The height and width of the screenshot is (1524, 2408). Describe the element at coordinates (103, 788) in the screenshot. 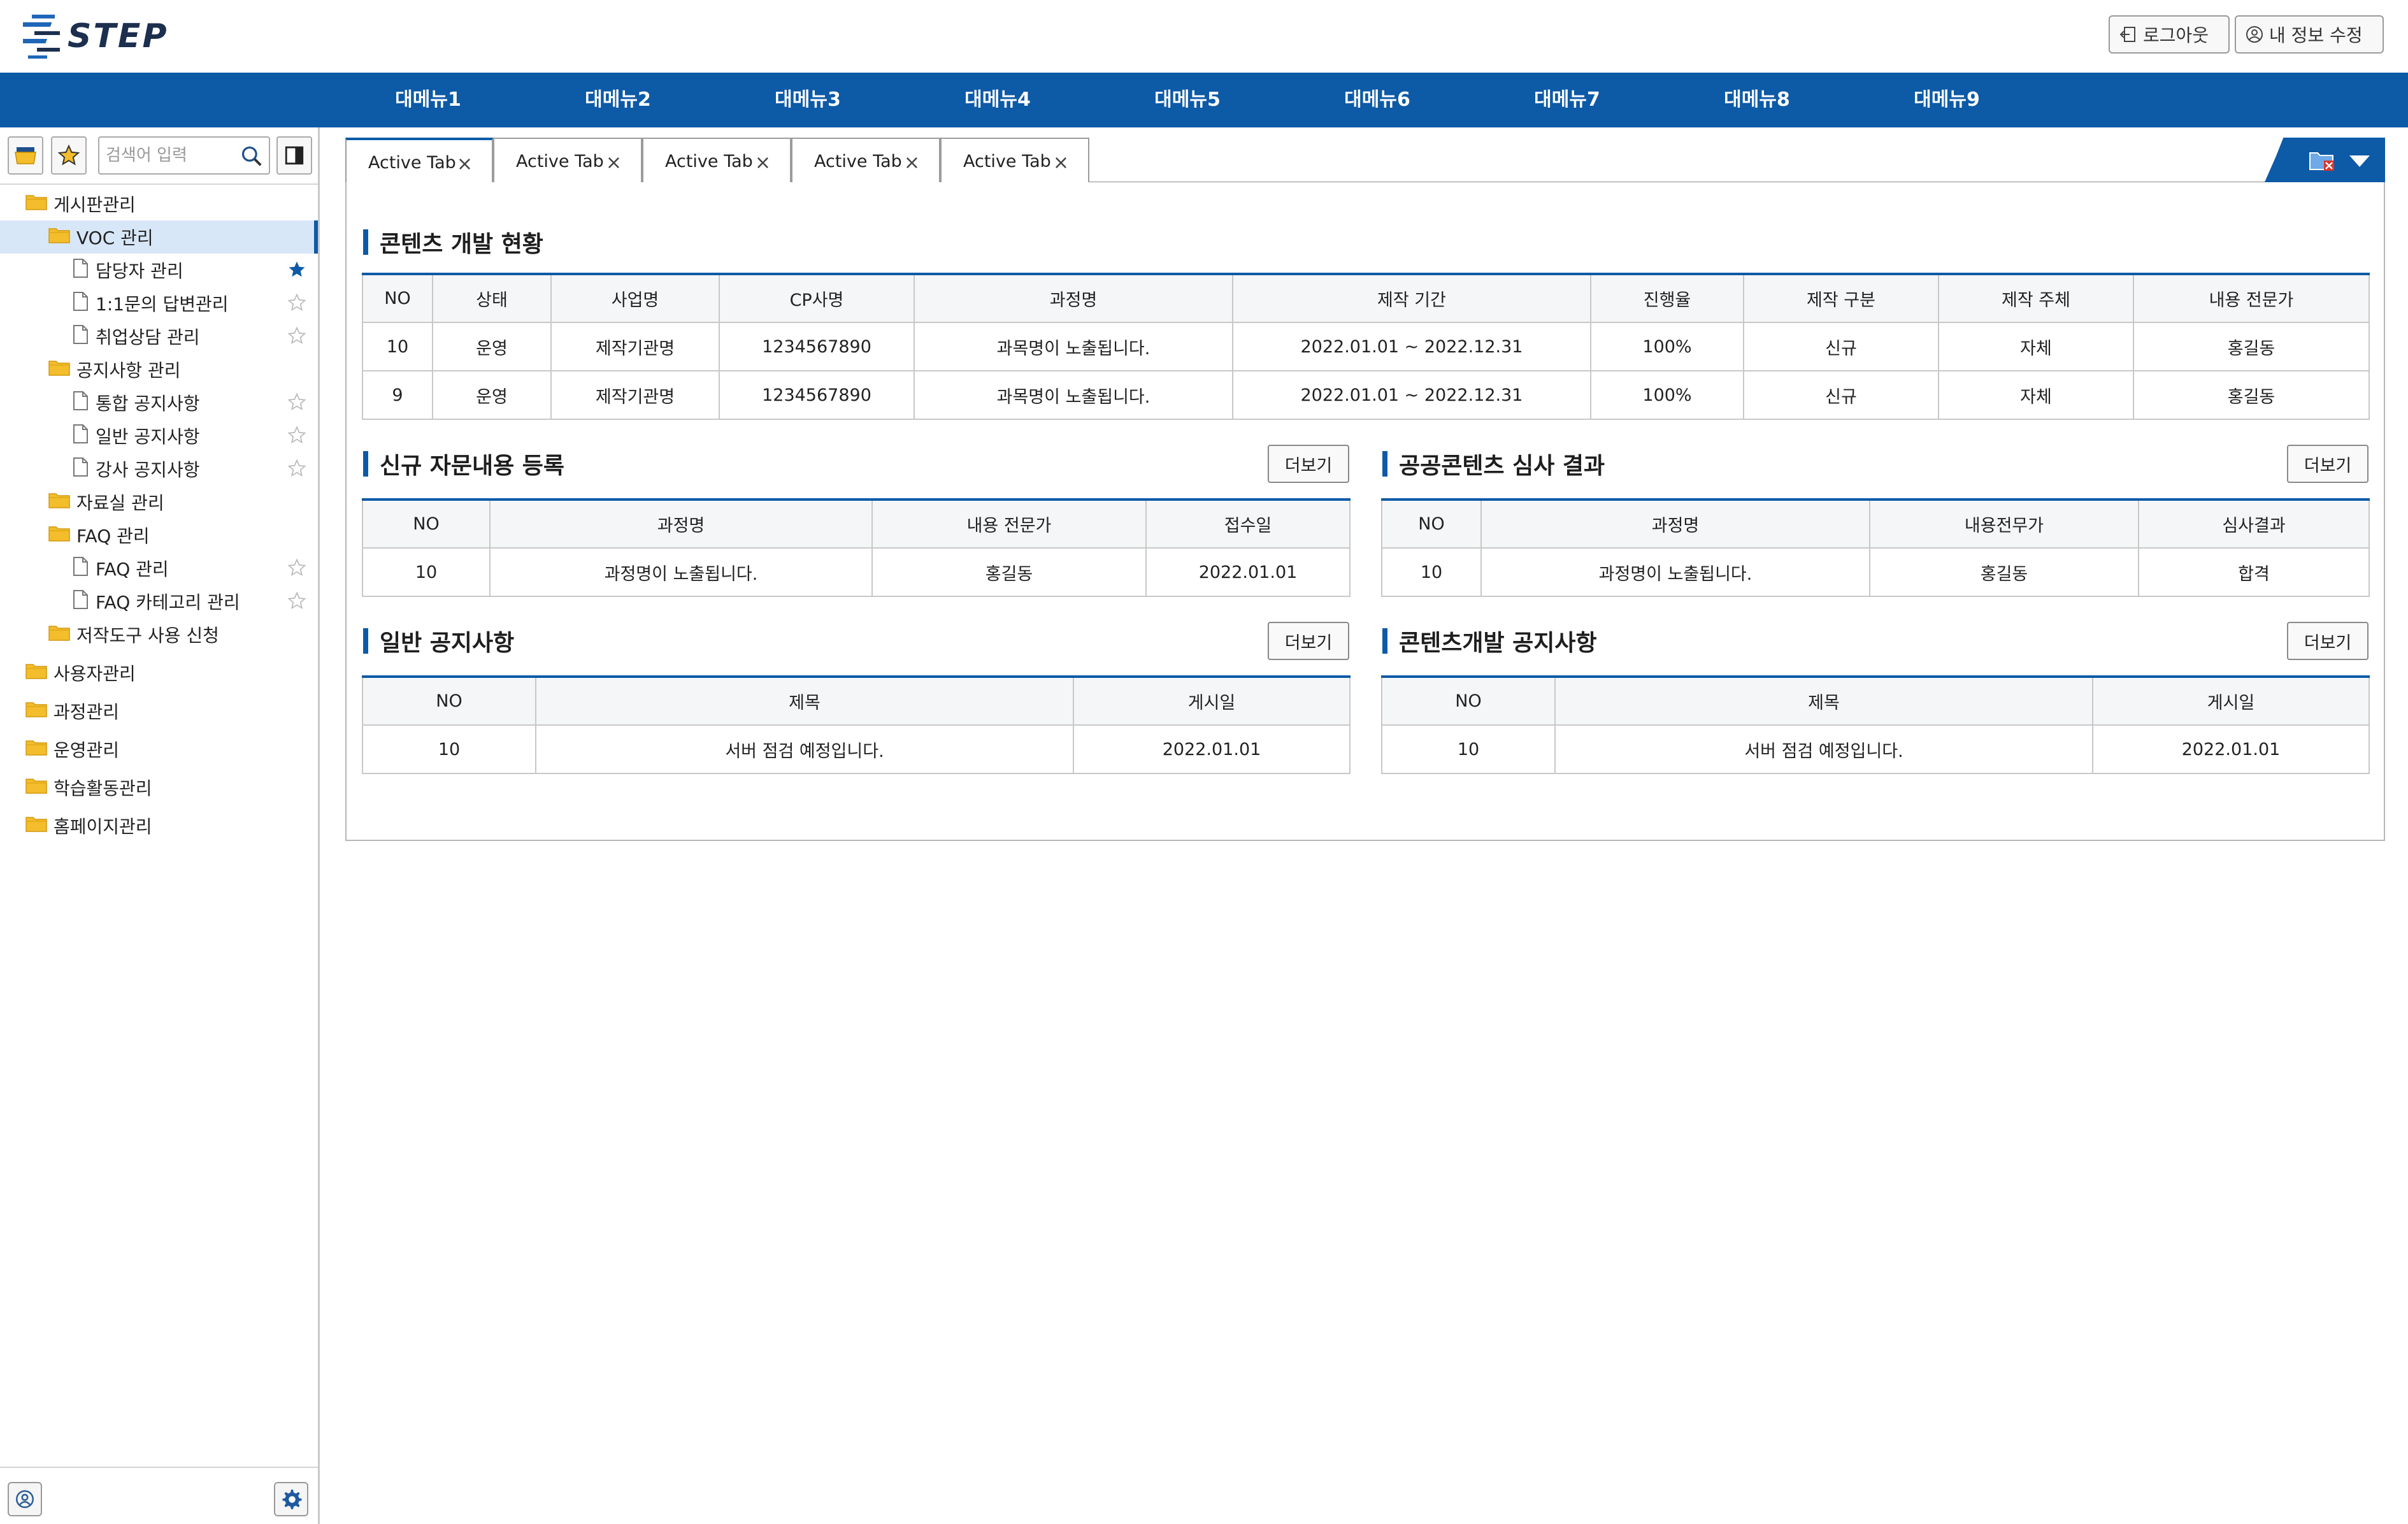

I see `sidebar-item-label: 학습활동관리` at that location.